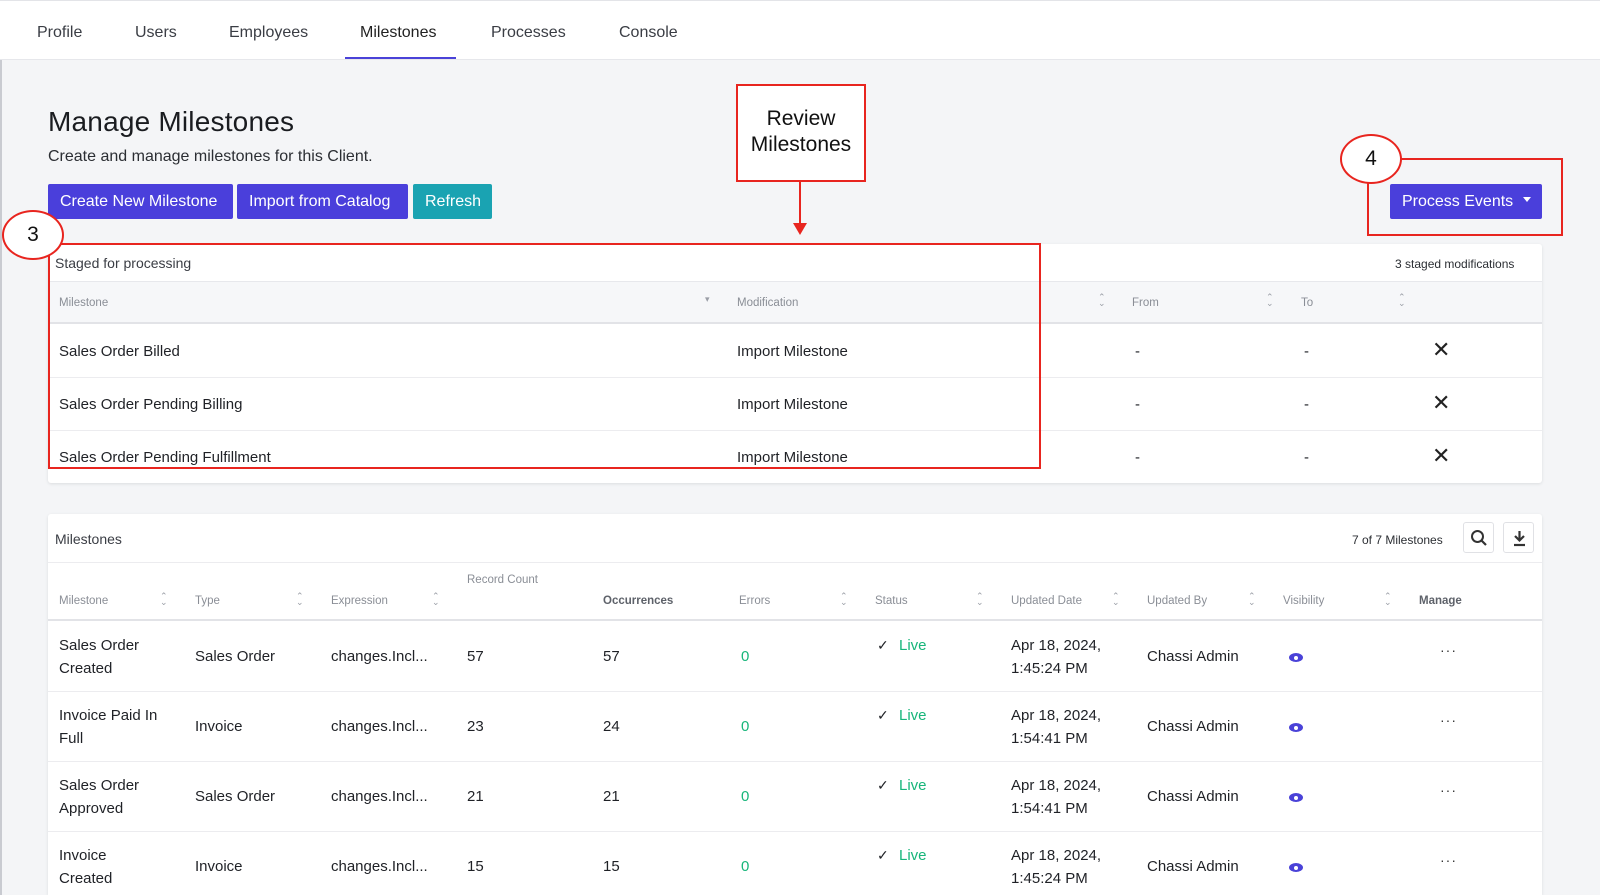 The height and width of the screenshot is (895, 1600). Describe the element at coordinates (801, 118) in the screenshot. I see `annotation-text-line1: Review` at that location.